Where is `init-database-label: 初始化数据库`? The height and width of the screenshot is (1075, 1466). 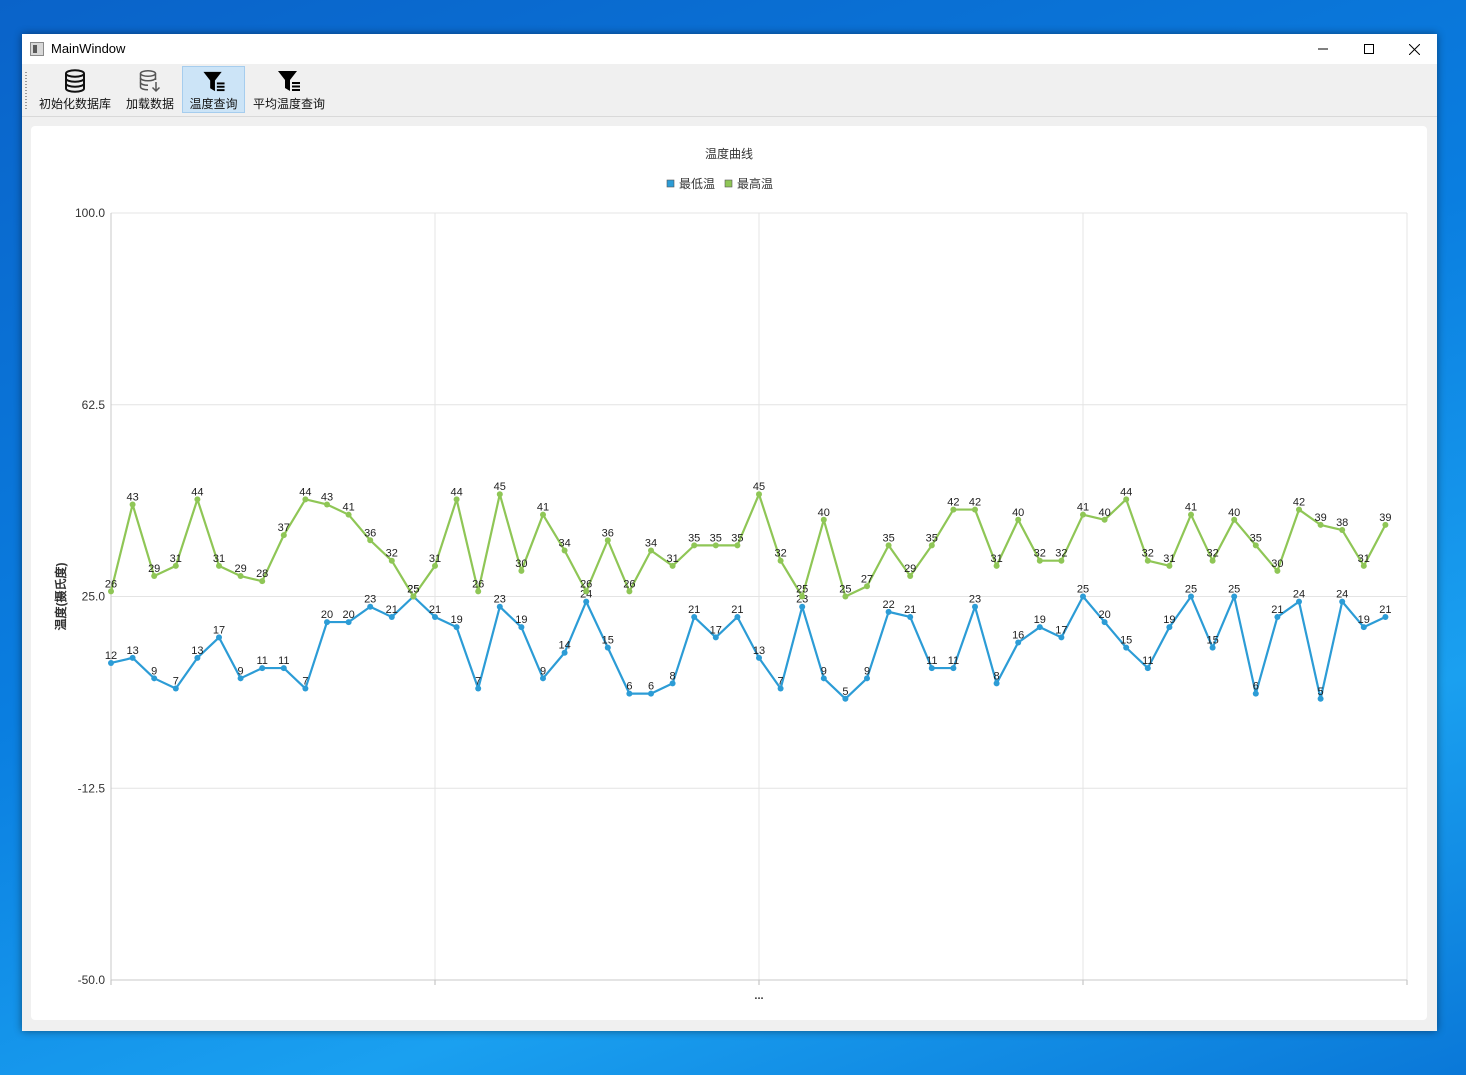
init-database-label: 初始化数据库 is located at coordinates (74, 104).